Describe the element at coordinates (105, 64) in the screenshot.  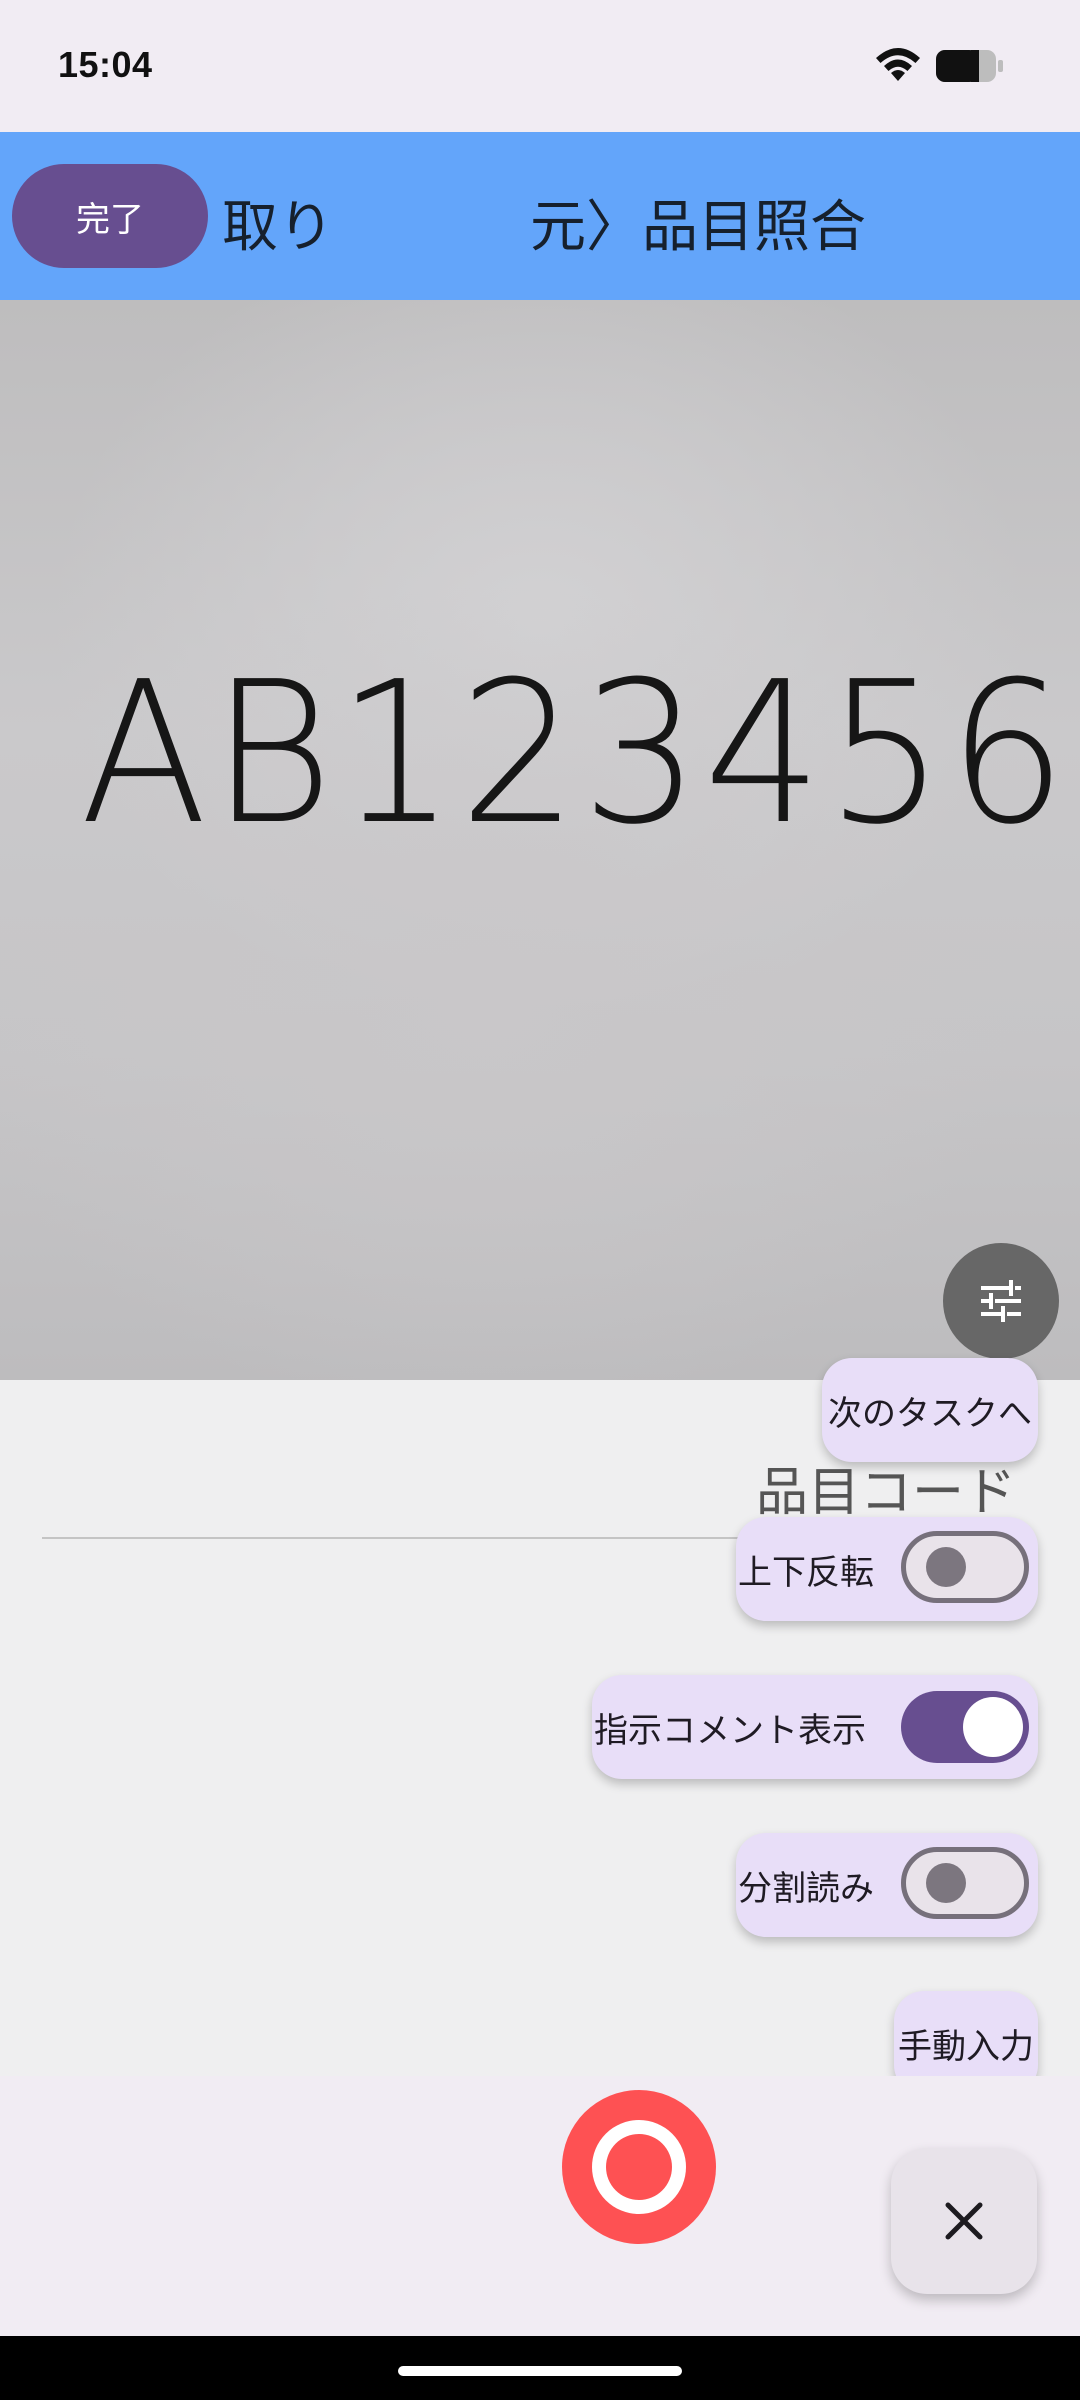
I see `status-time: 15:04` at that location.